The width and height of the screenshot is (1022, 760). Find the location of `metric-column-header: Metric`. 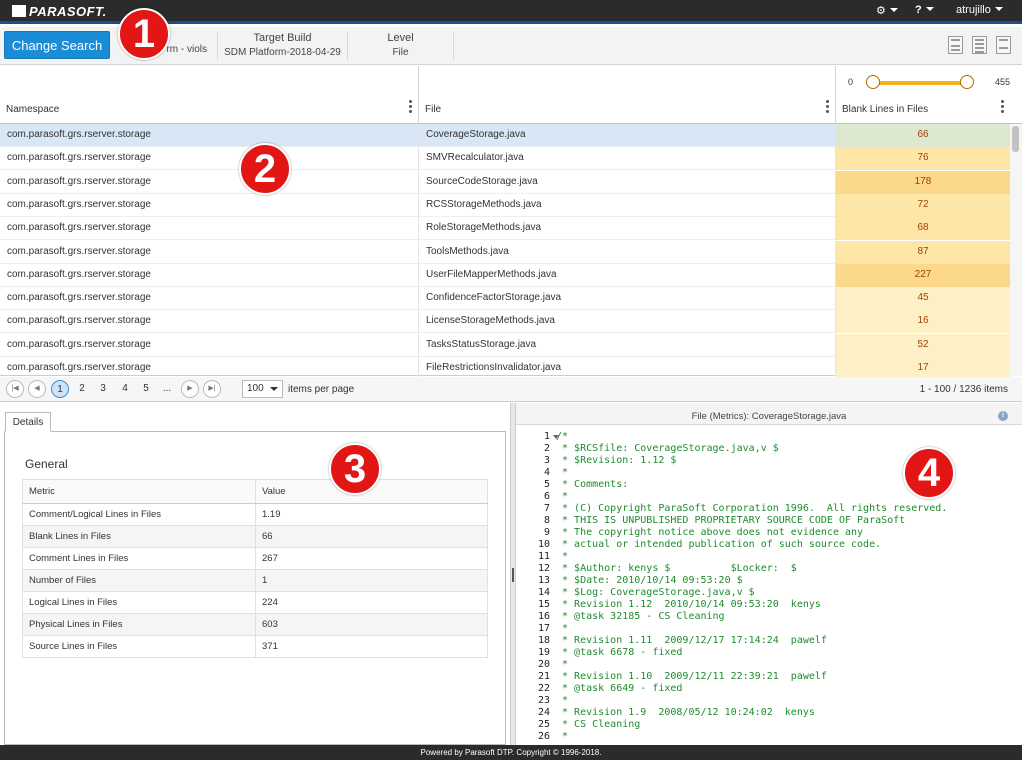

metric-column-header: Metric is located at coordinates (139, 491).